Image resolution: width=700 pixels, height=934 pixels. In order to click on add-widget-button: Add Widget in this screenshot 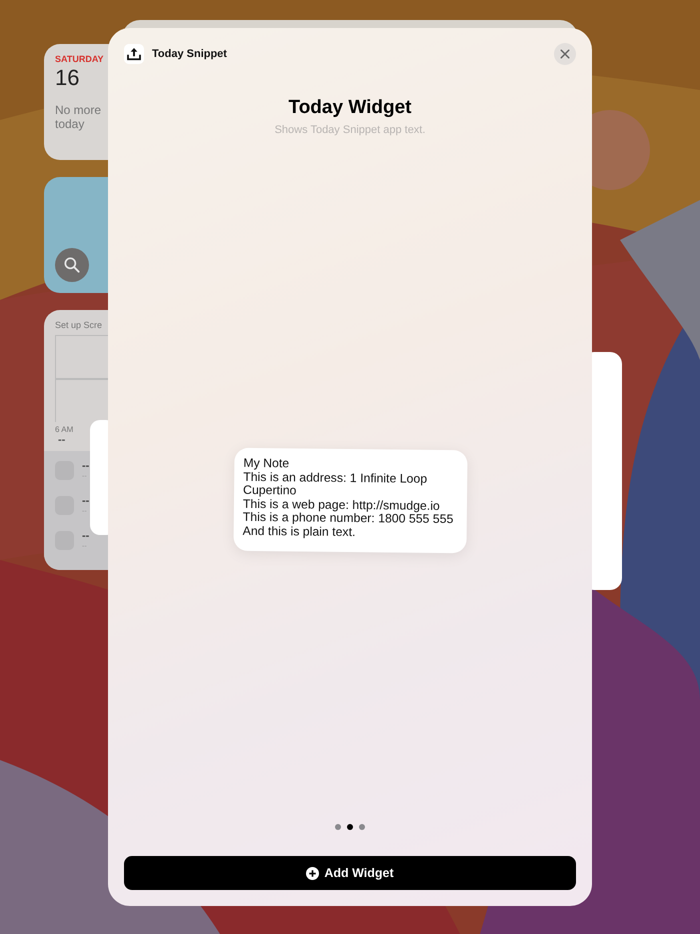, I will do `click(350, 873)`.